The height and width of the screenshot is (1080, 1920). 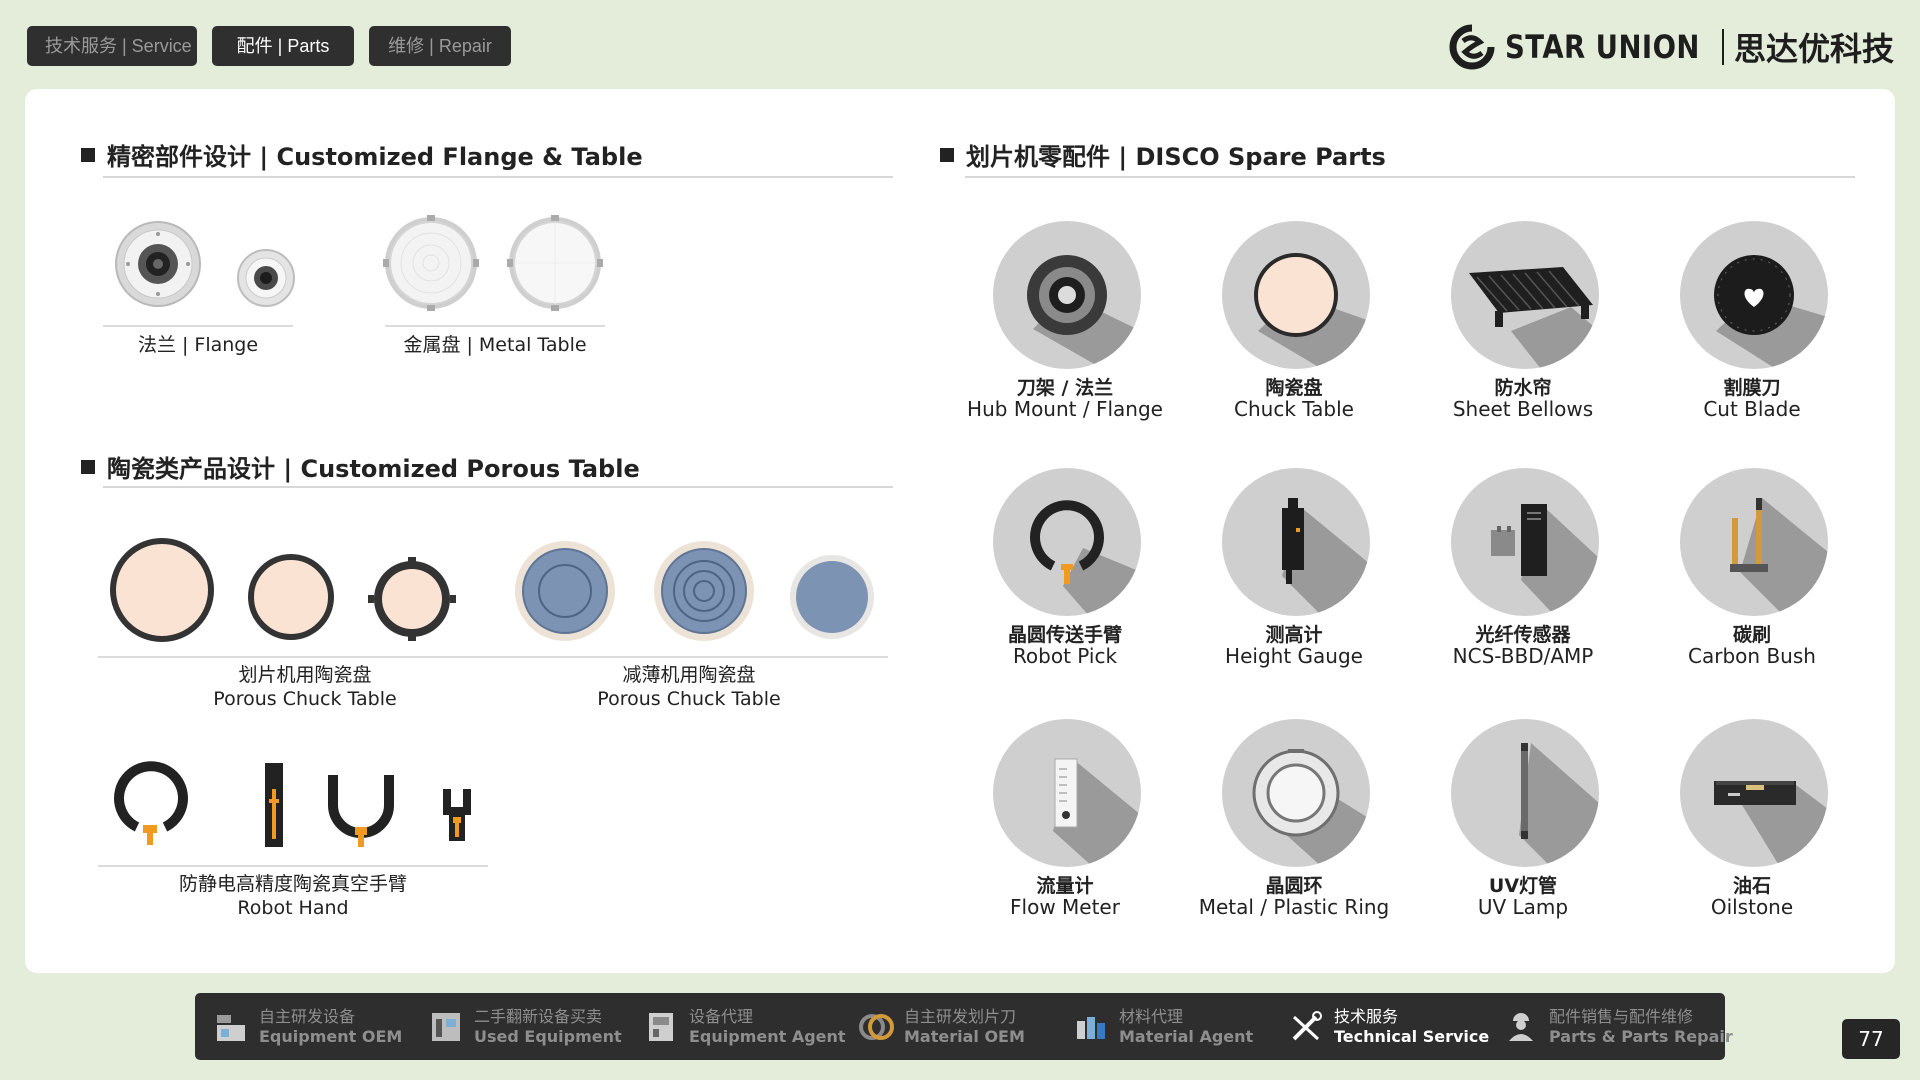 What do you see at coordinates (274, 805) in the screenshot?
I see `robot-hand-bar-icon` at bounding box center [274, 805].